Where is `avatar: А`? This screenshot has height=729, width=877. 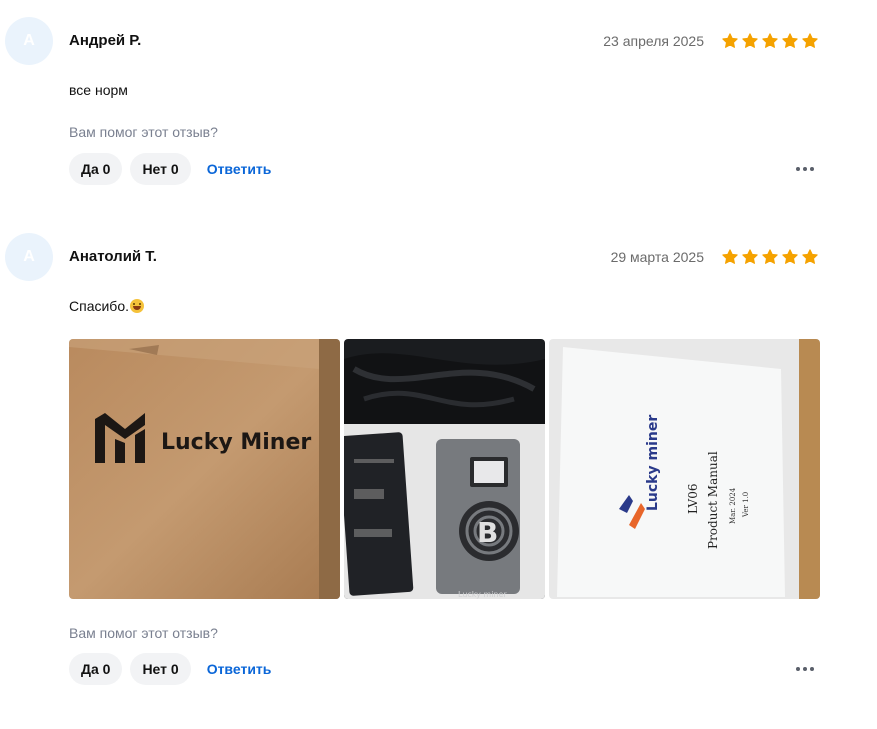 avatar: А is located at coordinates (29, 257).